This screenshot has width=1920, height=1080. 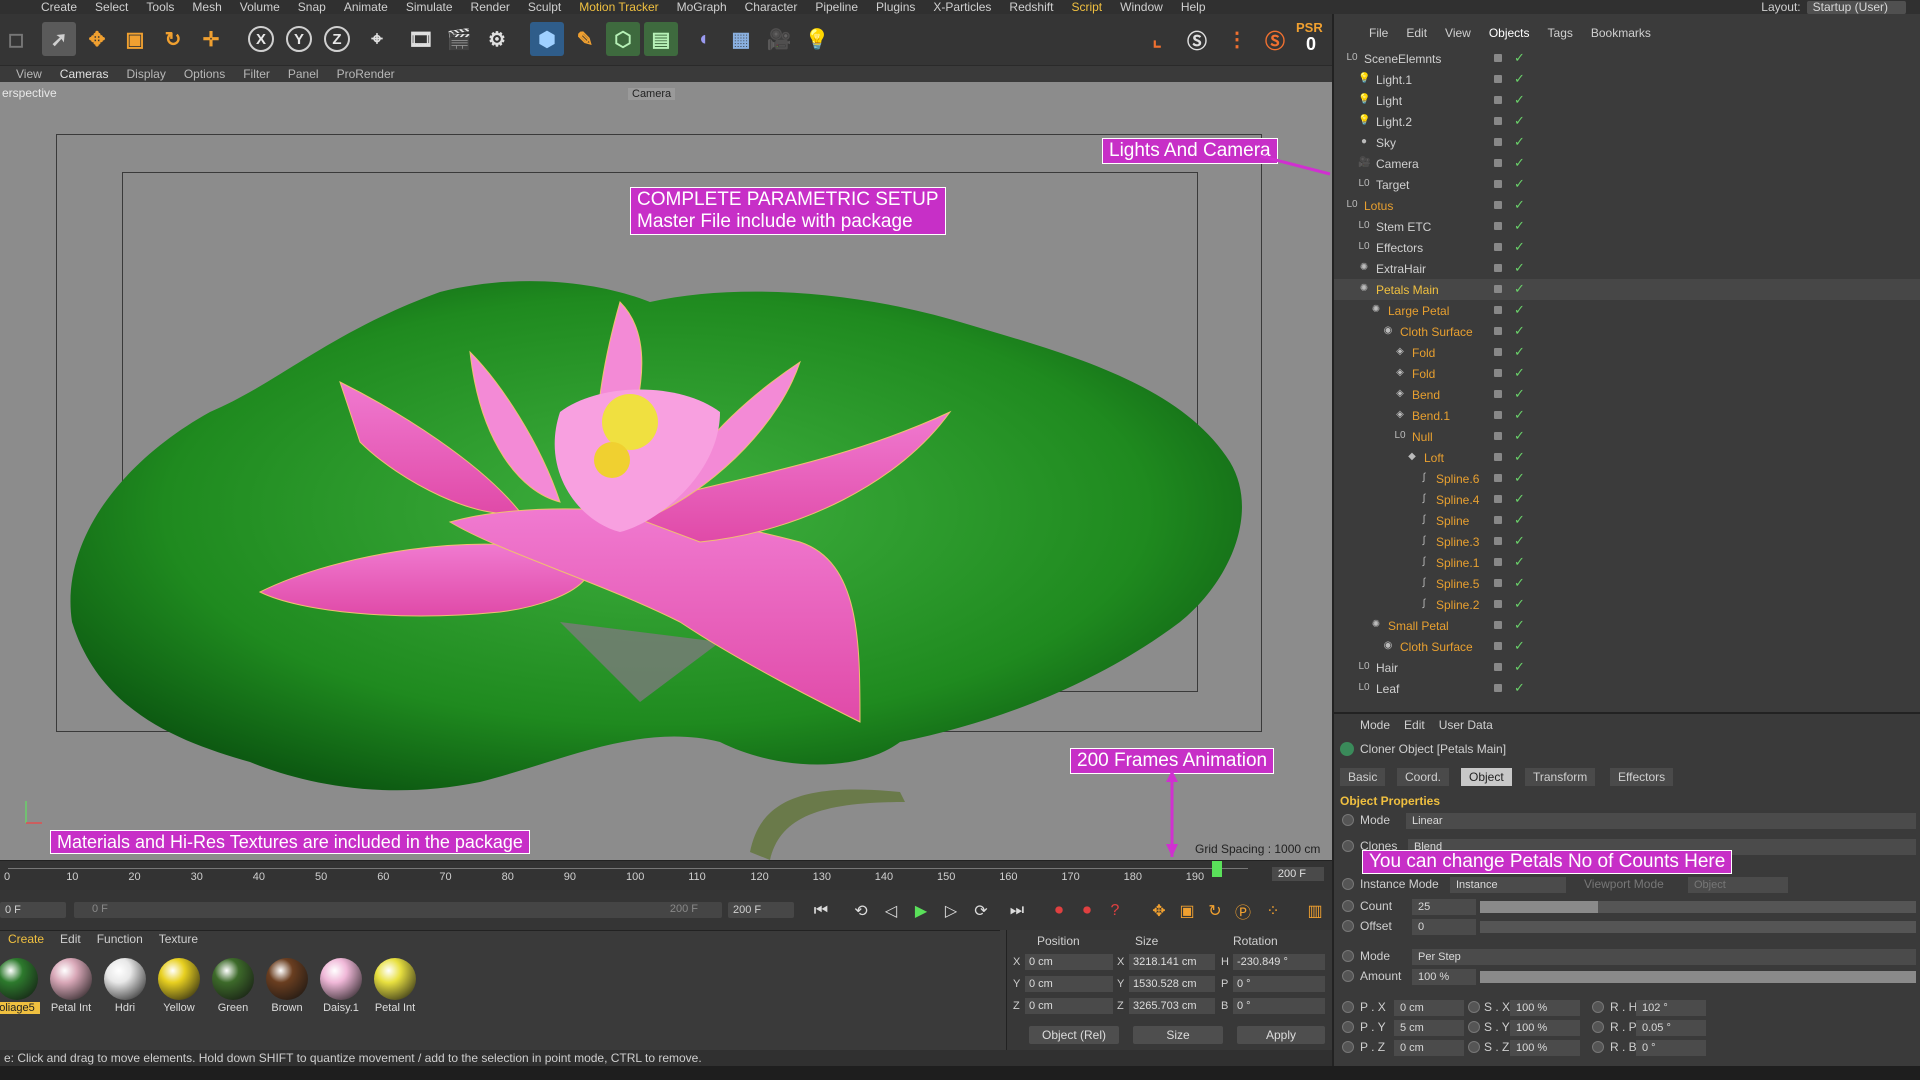 What do you see at coordinates (1627, 289) in the screenshot?
I see `object-row: ✺ Petals Main ✓` at bounding box center [1627, 289].